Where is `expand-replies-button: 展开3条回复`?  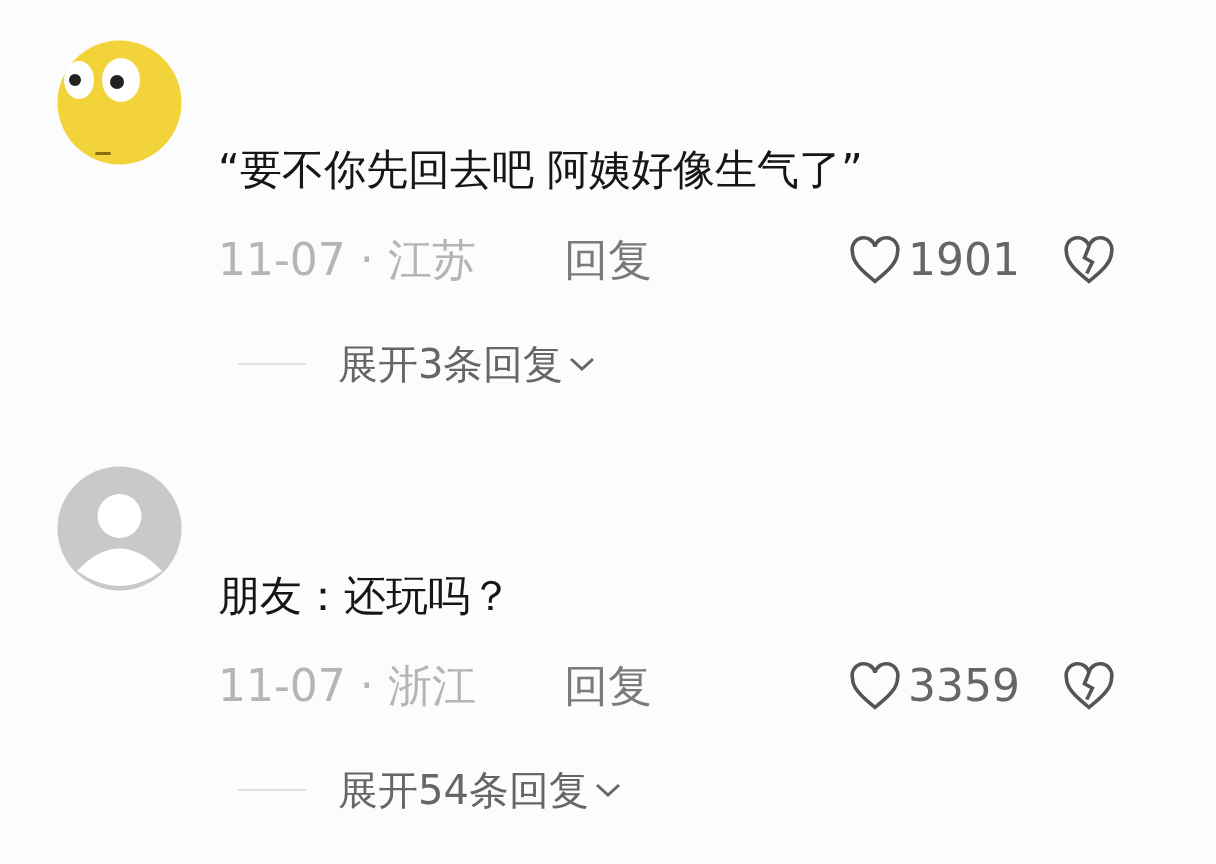
expand-replies-button: 展开3条回复 is located at coordinates (468, 364).